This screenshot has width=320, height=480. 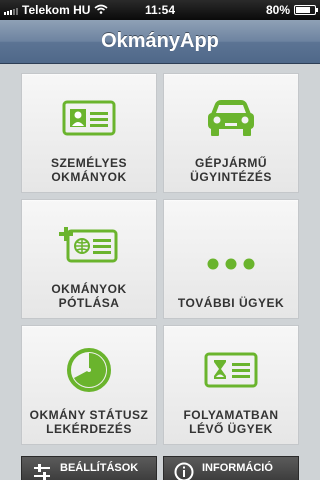 What do you see at coordinates (42, 471) in the screenshot?
I see `sliders-icon` at bounding box center [42, 471].